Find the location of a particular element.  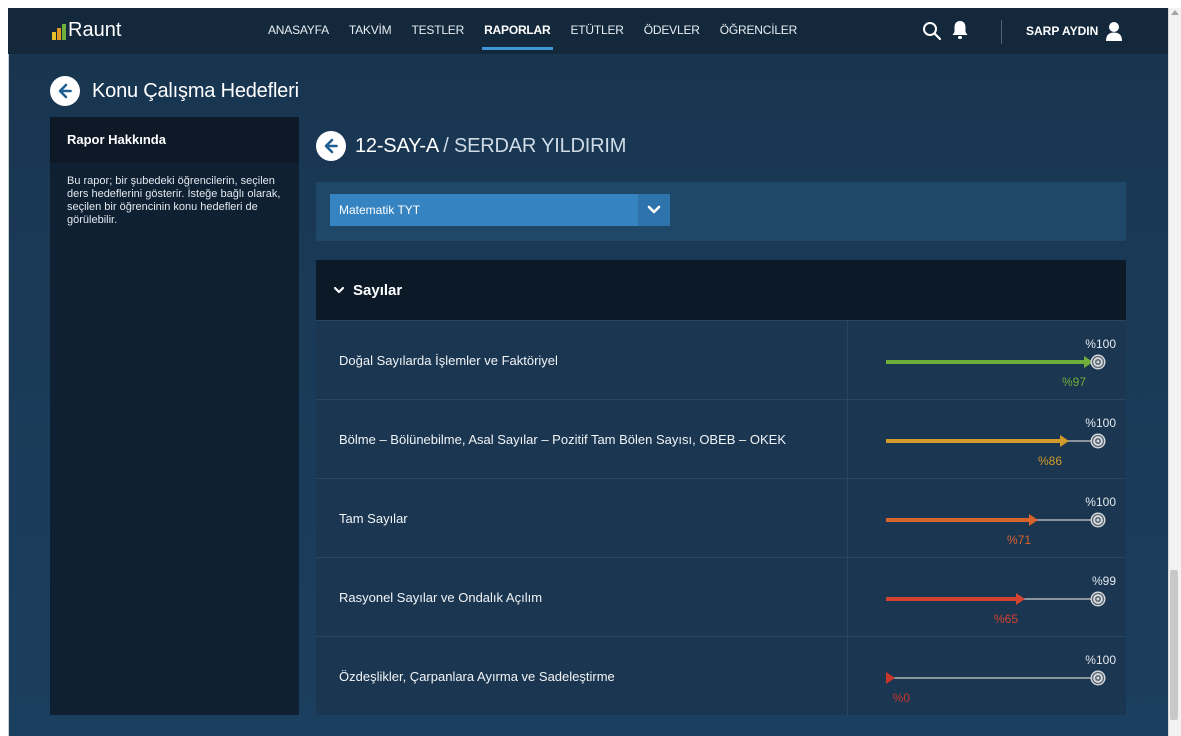

user-name: SARP AYDIN is located at coordinates (1062, 31).